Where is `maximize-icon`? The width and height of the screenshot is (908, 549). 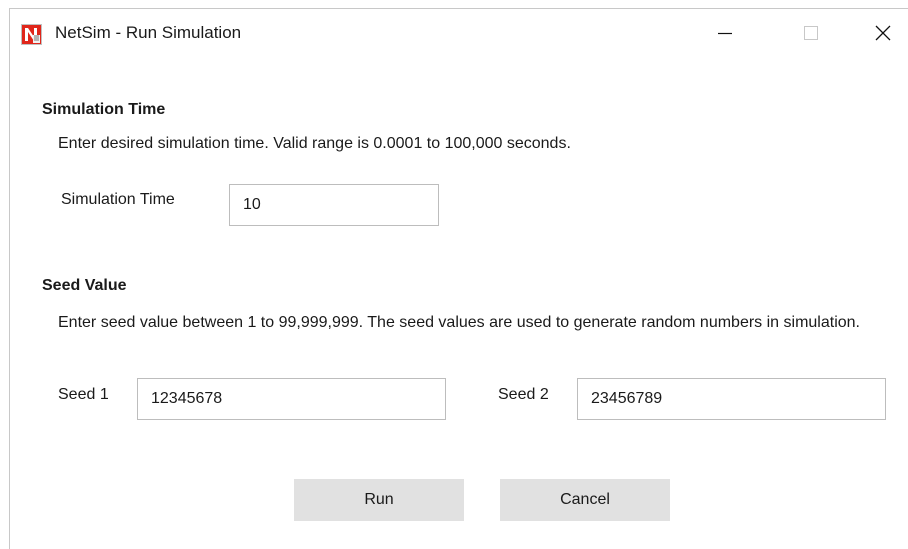 maximize-icon is located at coordinates (811, 33).